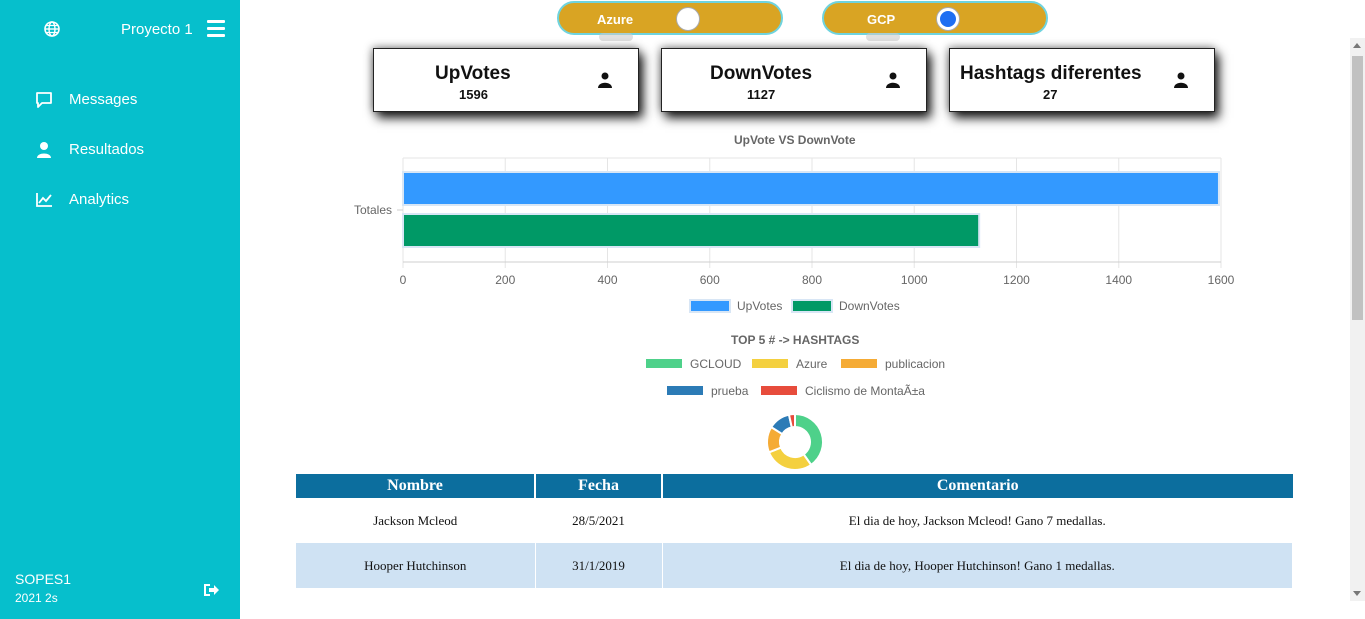 The image size is (1365, 619). What do you see at coordinates (730, 391) in the screenshot?
I see `legend-label: prueba` at bounding box center [730, 391].